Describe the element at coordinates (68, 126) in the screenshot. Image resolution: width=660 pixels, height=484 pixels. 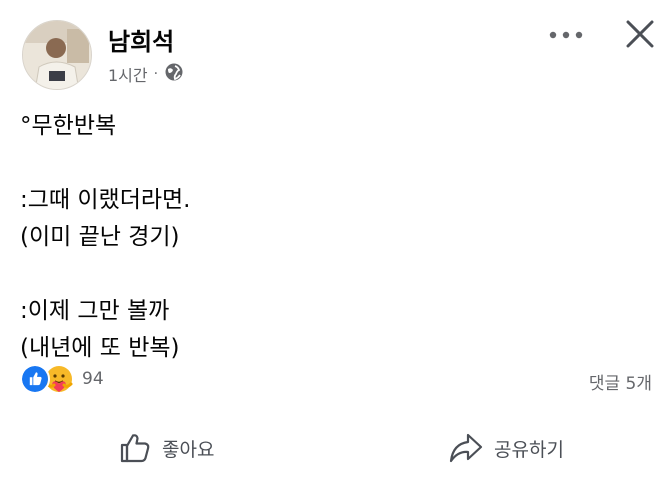
I see `post-line: °무한반복` at that location.